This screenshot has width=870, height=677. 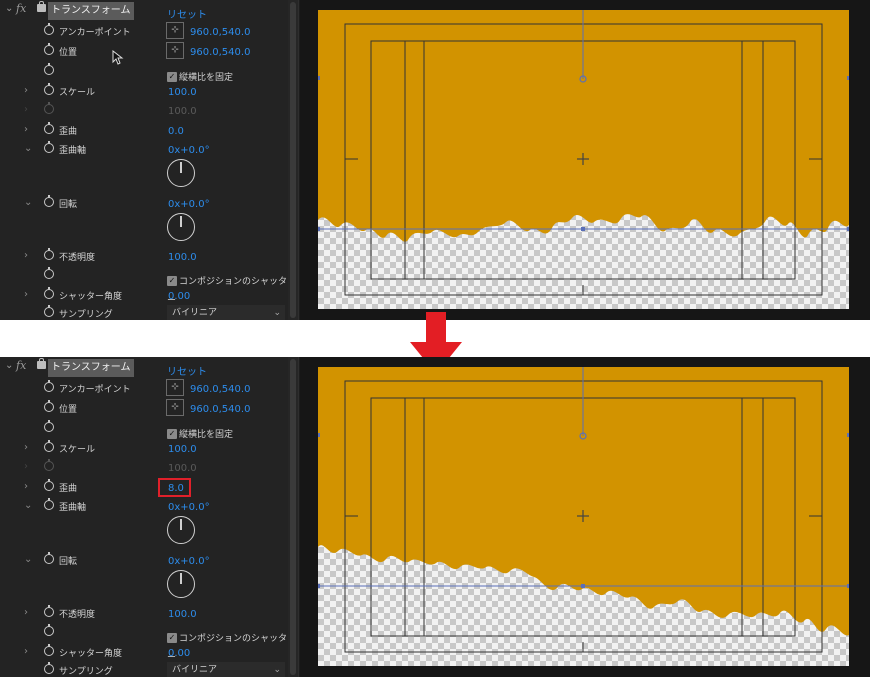 I want to click on skew-row: › 歪曲 8.0, so click(x=144, y=488).